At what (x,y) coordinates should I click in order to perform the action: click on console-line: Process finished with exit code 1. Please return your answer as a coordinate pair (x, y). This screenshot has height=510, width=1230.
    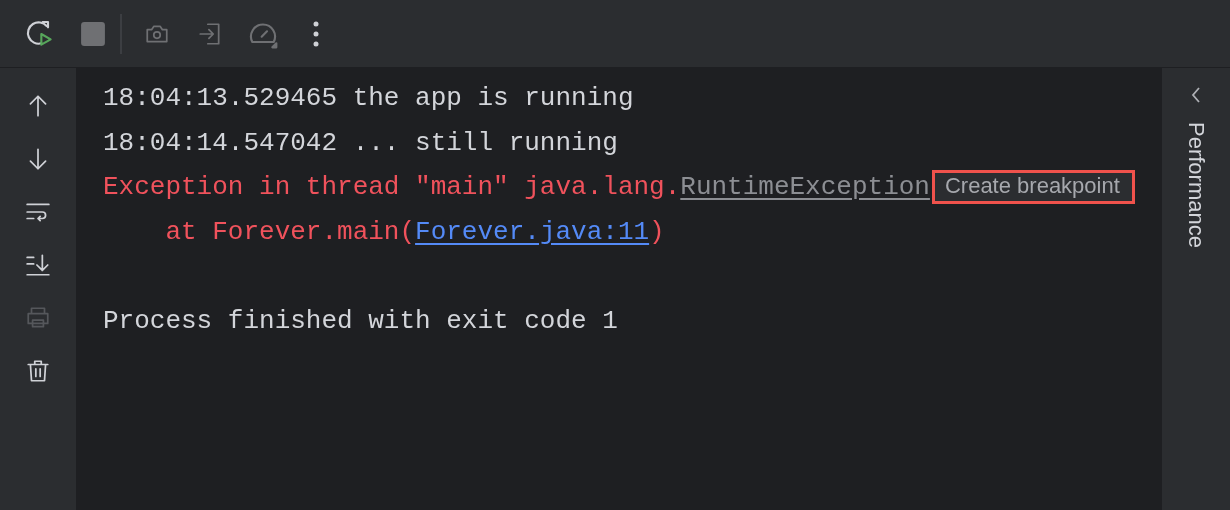
    Looking at the image, I should click on (360, 320).